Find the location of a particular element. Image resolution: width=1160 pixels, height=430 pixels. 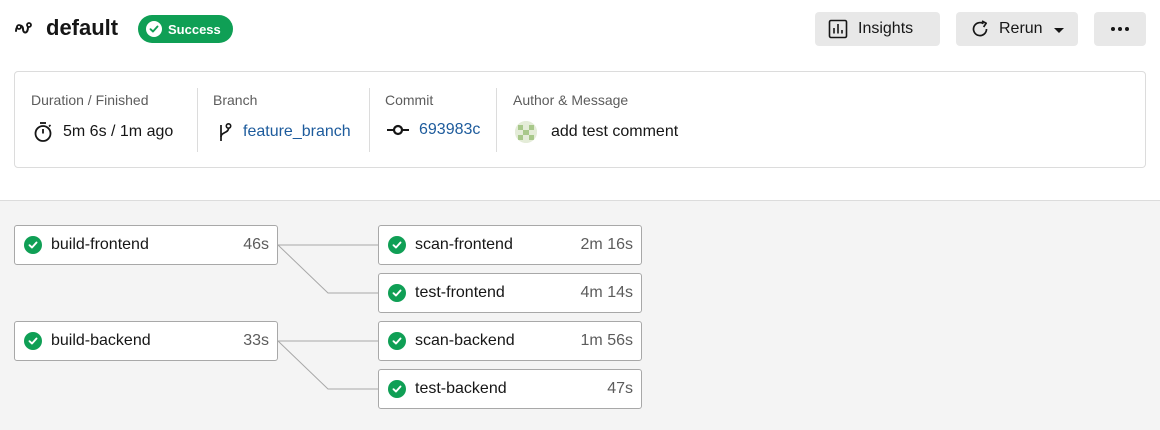

commit-label: Commit is located at coordinates (409, 100).